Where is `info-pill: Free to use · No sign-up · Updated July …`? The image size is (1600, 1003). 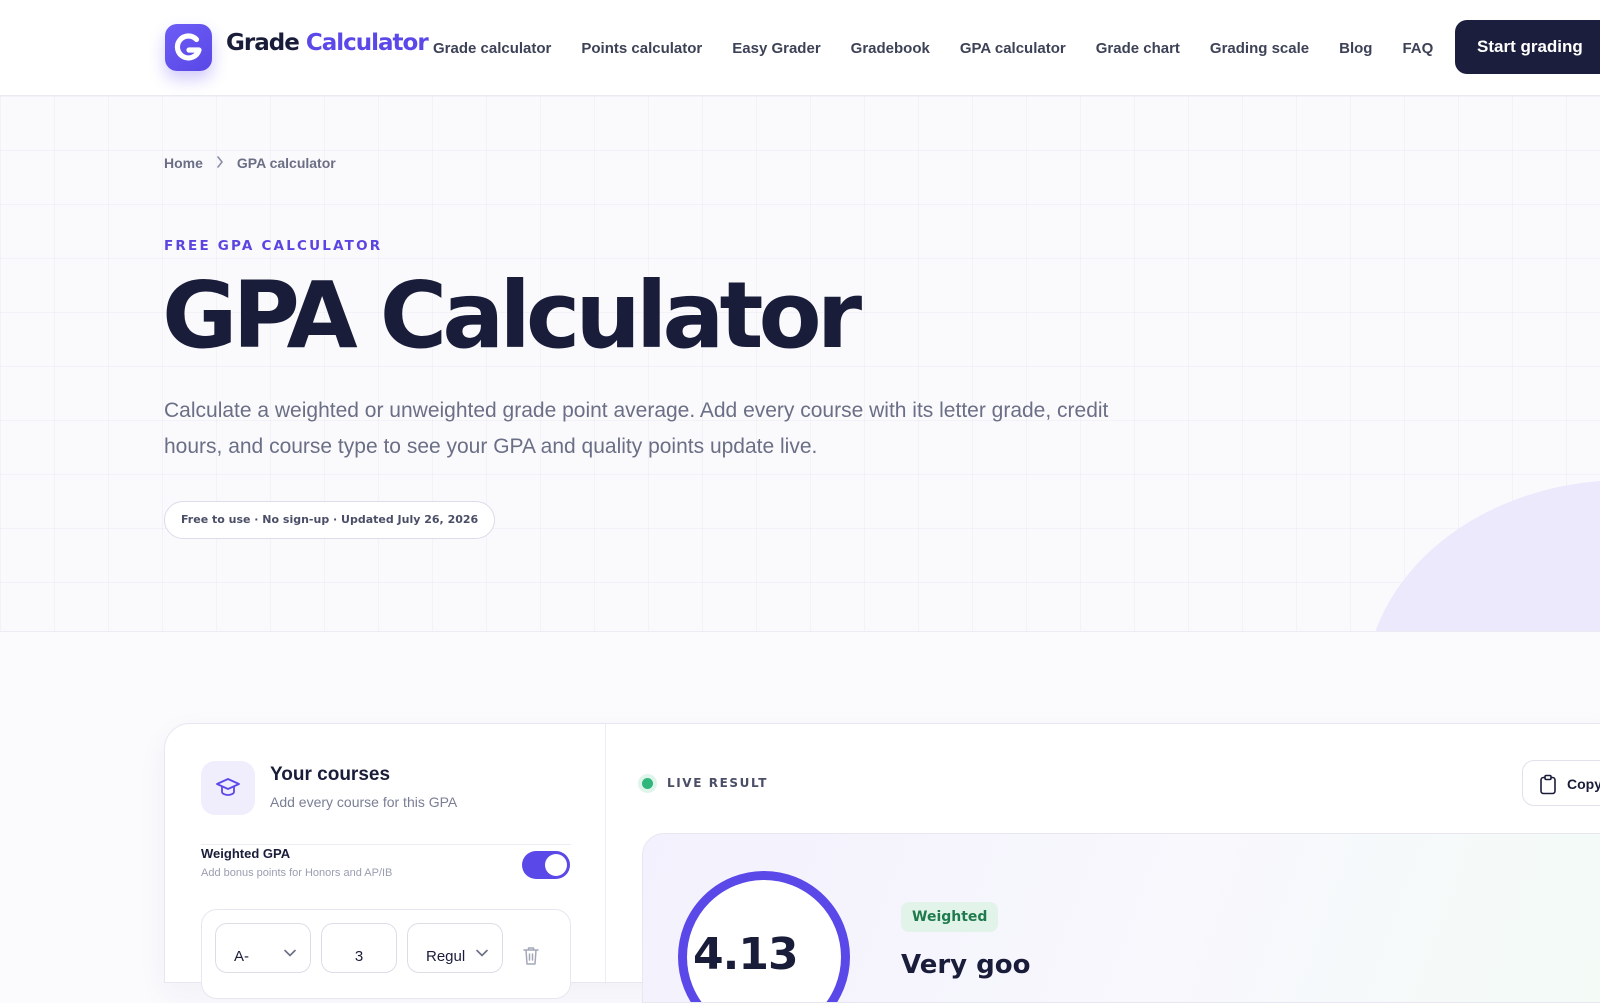 info-pill: Free to use · No sign-up · Updated July … is located at coordinates (330, 520).